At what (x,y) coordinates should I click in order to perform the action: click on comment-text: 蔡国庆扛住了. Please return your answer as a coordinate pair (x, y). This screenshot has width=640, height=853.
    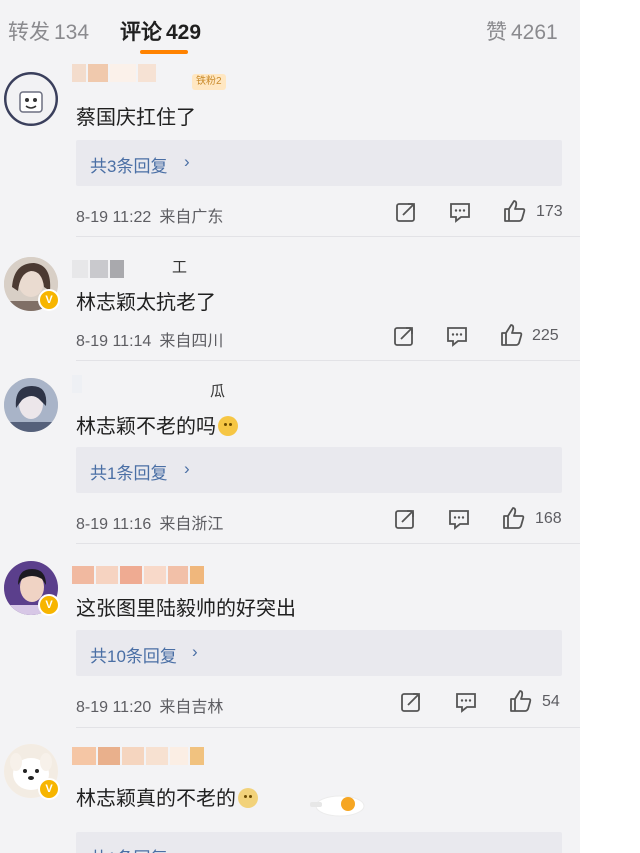
    Looking at the image, I should click on (136, 118).